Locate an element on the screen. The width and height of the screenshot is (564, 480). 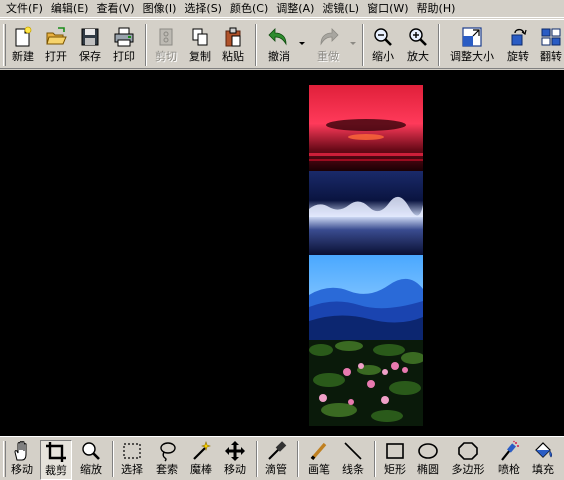
new-button: 新建 is located at coordinates (23, 46).